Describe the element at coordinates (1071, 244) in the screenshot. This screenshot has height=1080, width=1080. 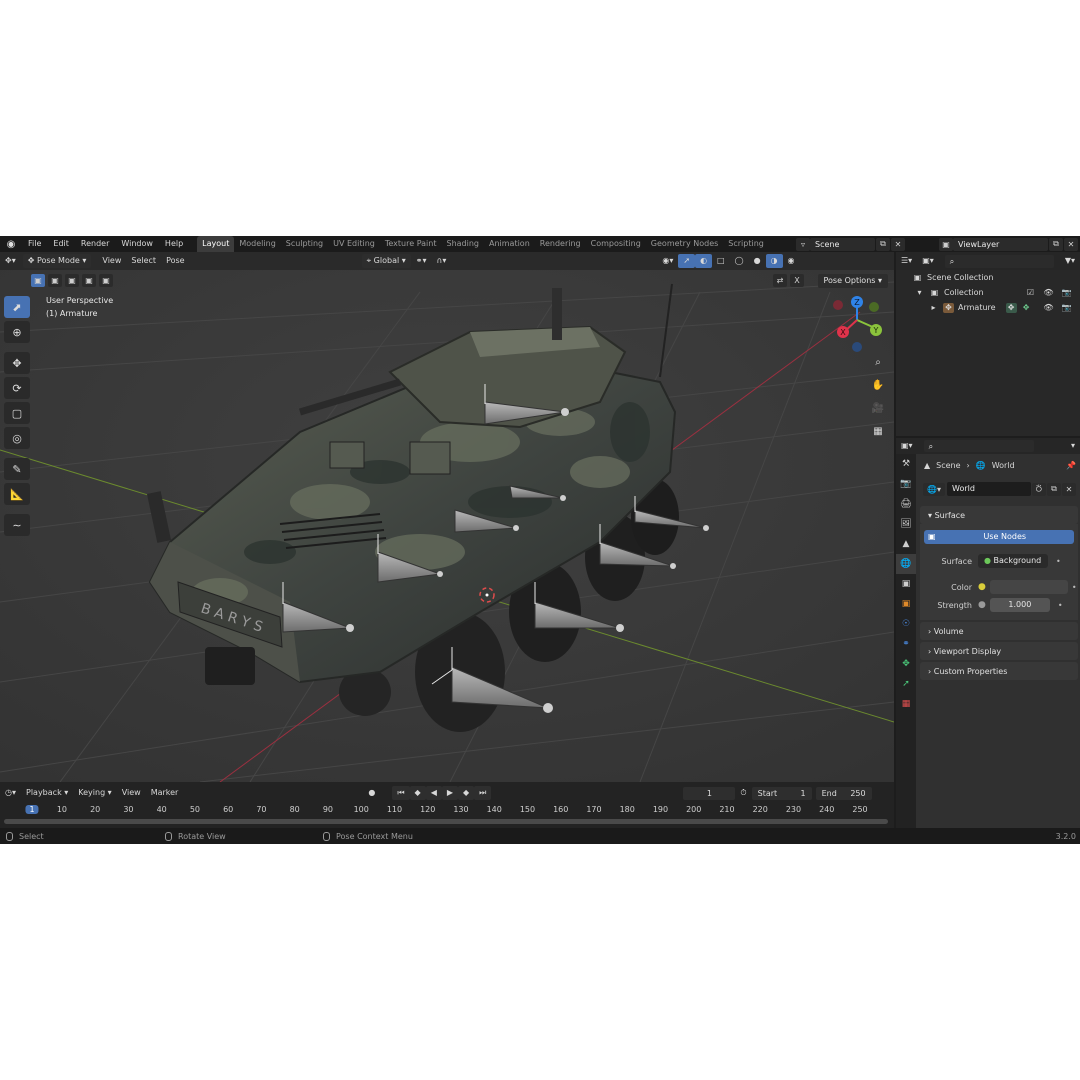
I see `delete-viewlayer-icon: ✕` at that location.